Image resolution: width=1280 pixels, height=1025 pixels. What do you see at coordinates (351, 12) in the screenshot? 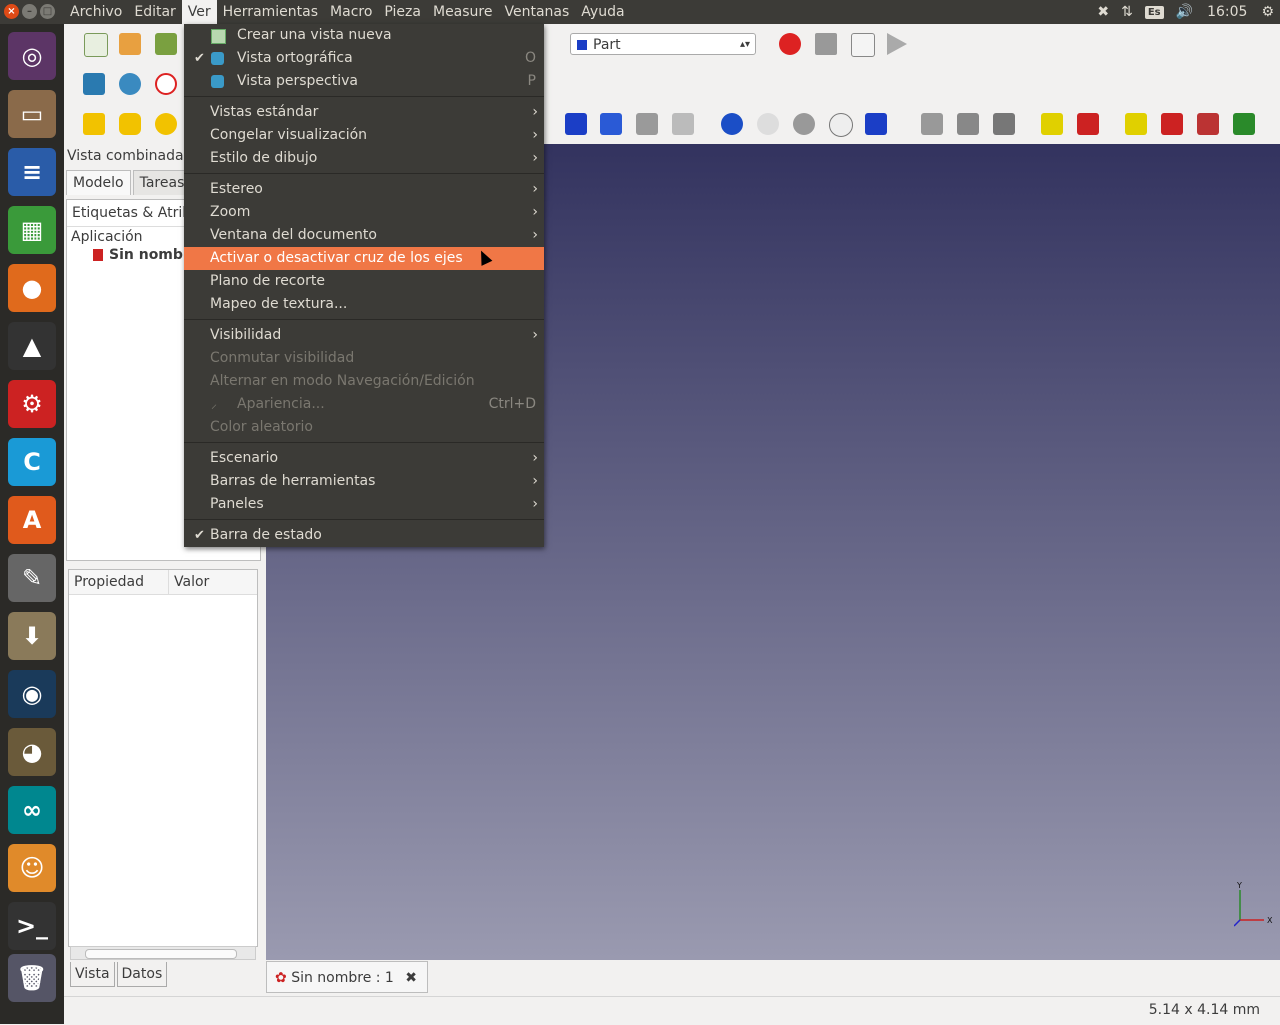
I see `menu-macro: Macro` at bounding box center [351, 12].